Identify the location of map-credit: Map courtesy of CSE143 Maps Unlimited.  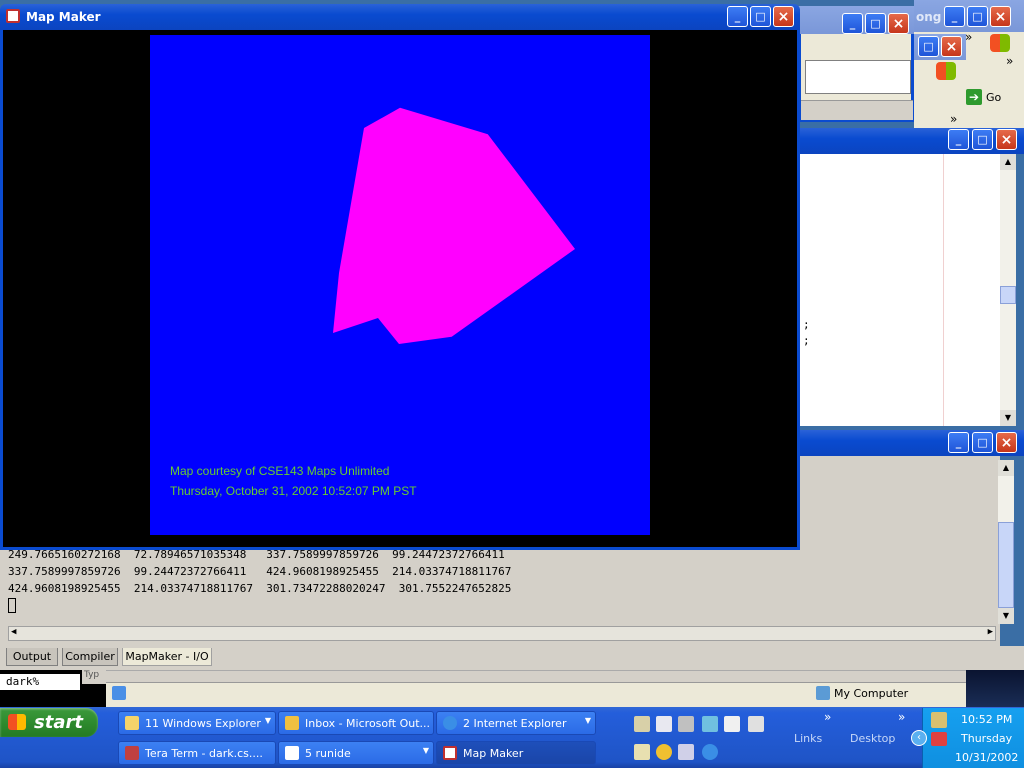
(279, 471).